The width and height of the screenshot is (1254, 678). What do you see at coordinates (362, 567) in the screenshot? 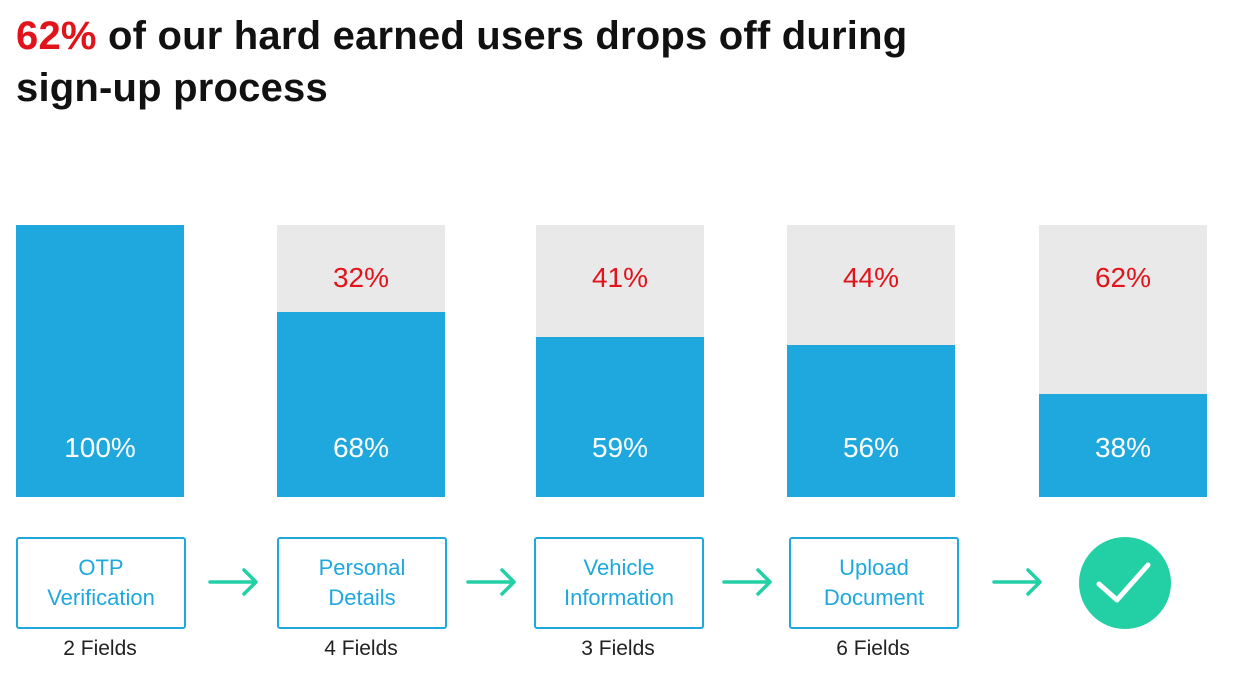
I see `step-label-line1: Personal` at bounding box center [362, 567].